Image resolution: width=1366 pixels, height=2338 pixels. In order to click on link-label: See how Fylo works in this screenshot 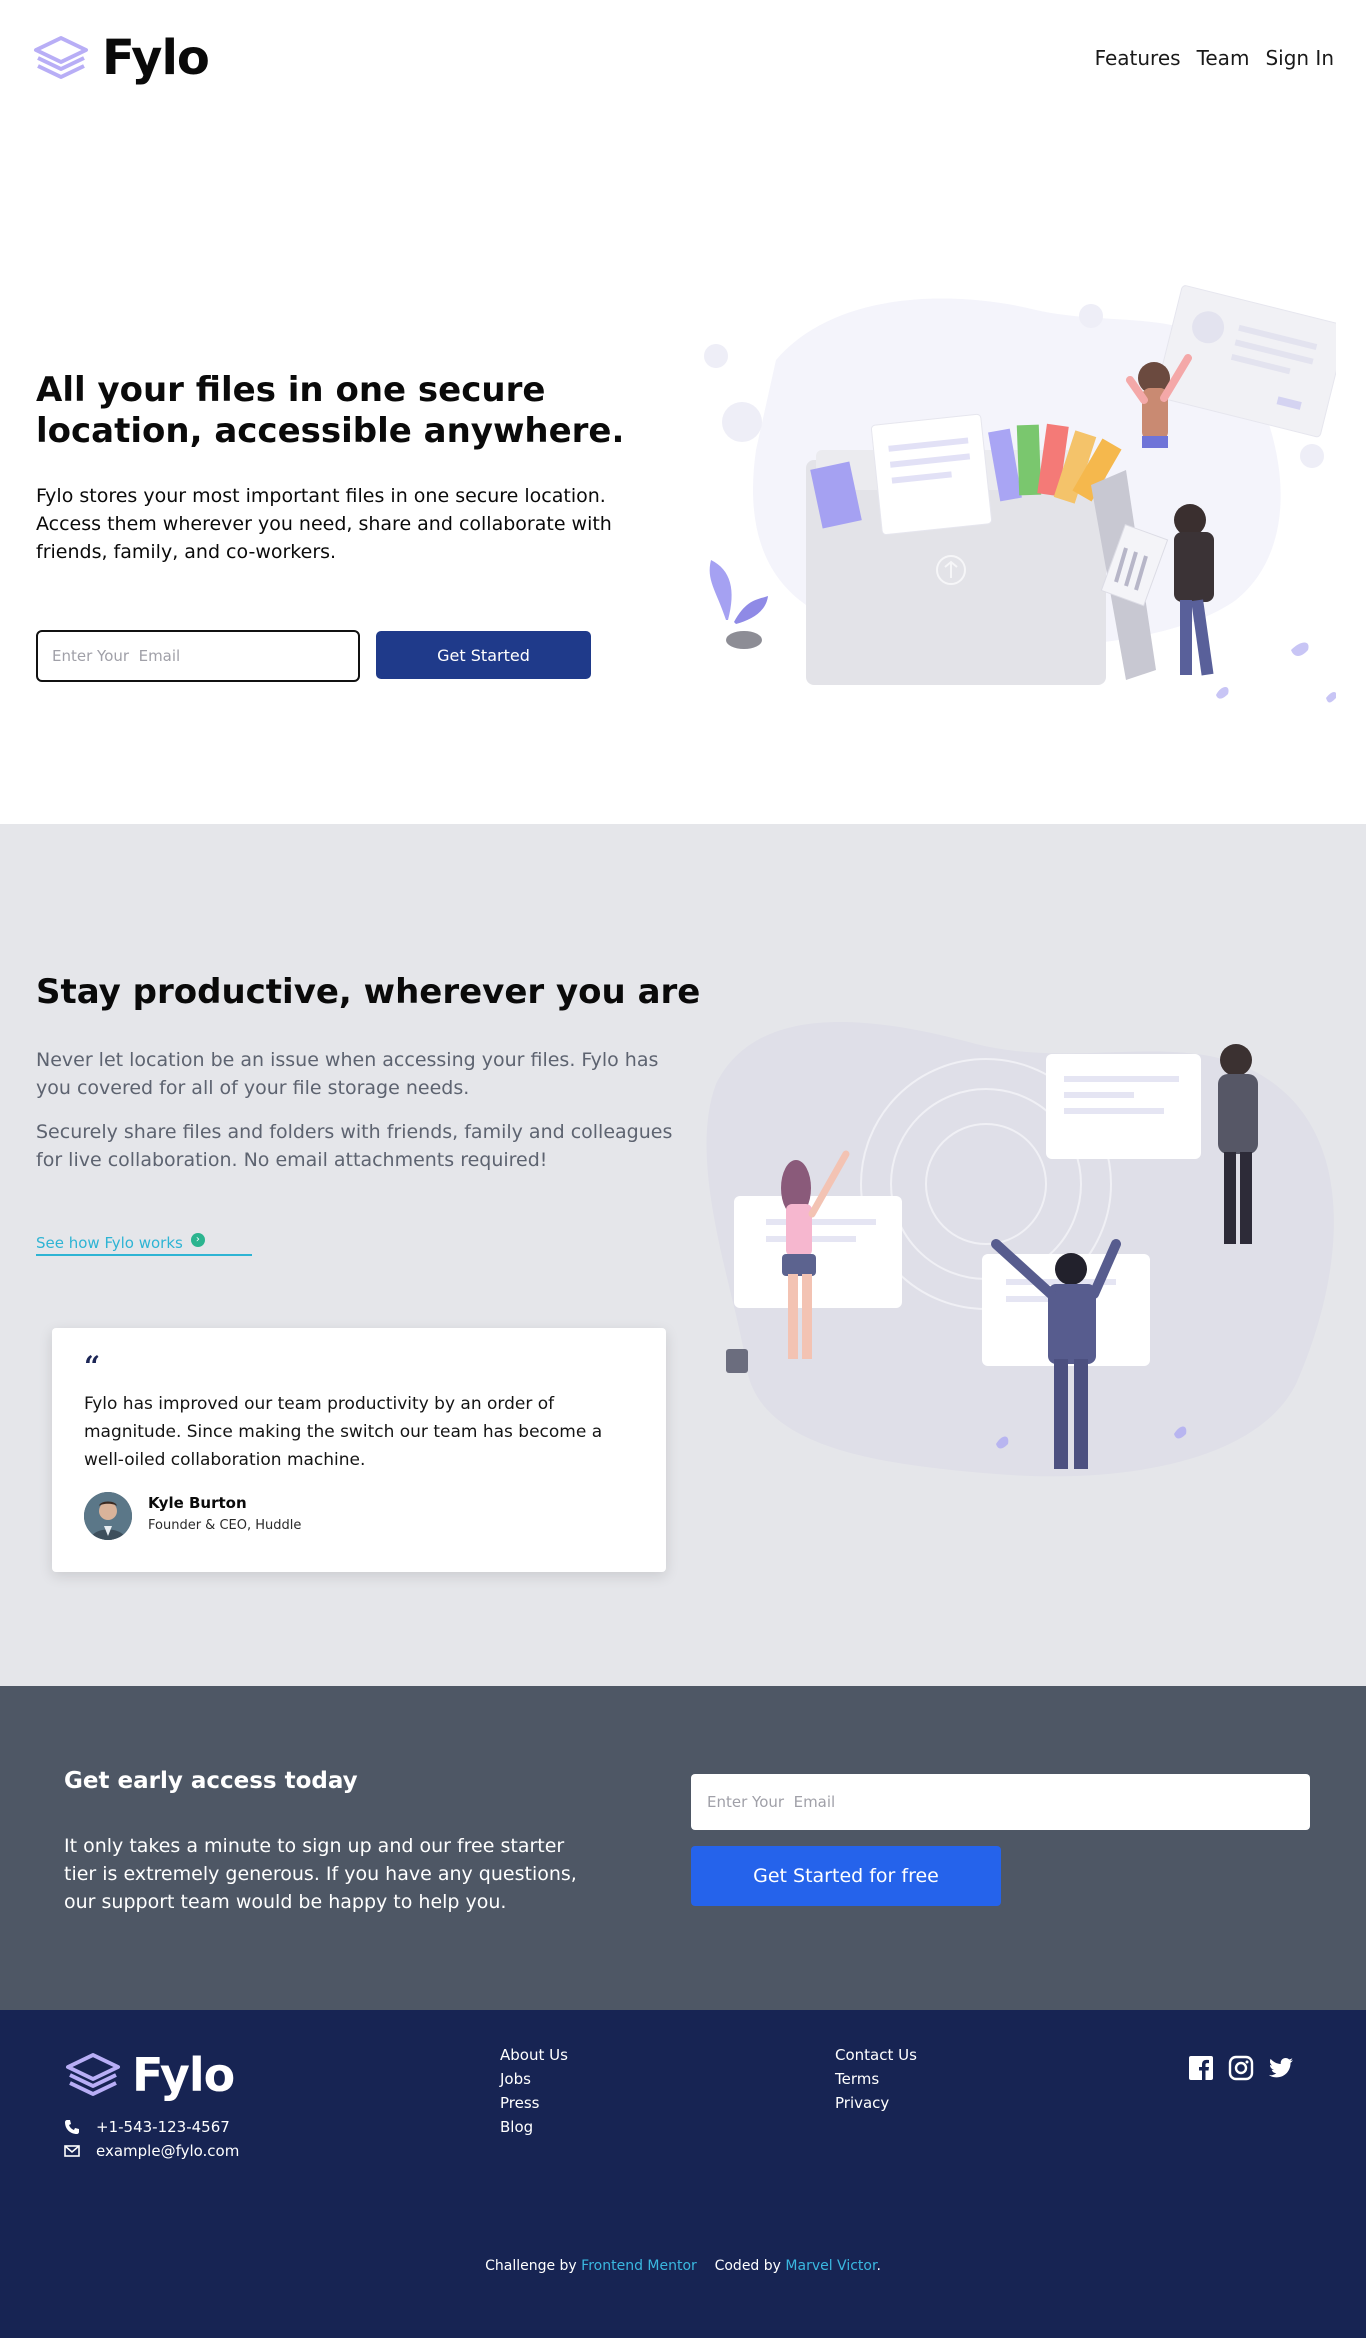, I will do `click(109, 1243)`.